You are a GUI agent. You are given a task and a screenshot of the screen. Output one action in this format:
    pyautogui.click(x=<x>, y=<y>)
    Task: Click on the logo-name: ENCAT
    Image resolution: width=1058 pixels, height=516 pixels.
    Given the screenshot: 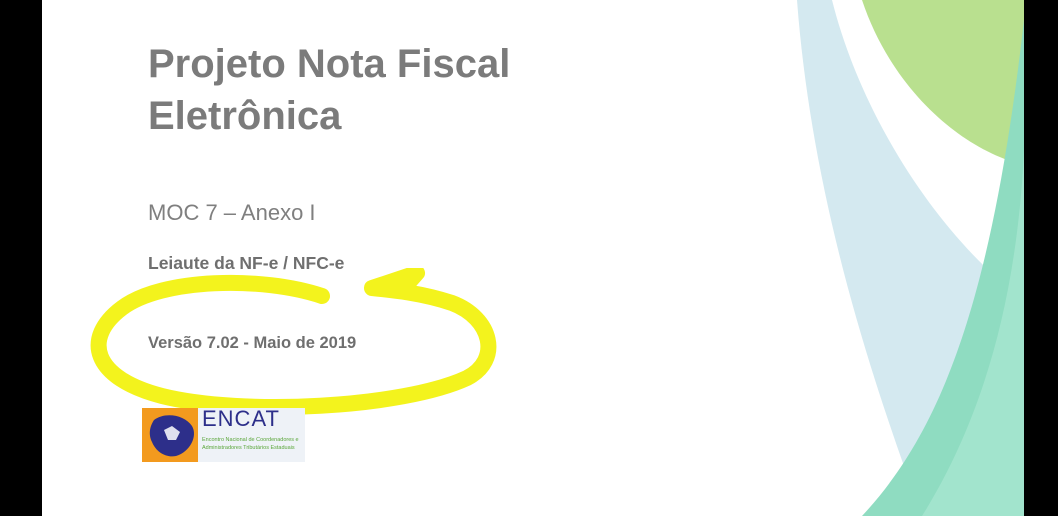 What is the action you would take?
    pyautogui.click(x=241, y=418)
    